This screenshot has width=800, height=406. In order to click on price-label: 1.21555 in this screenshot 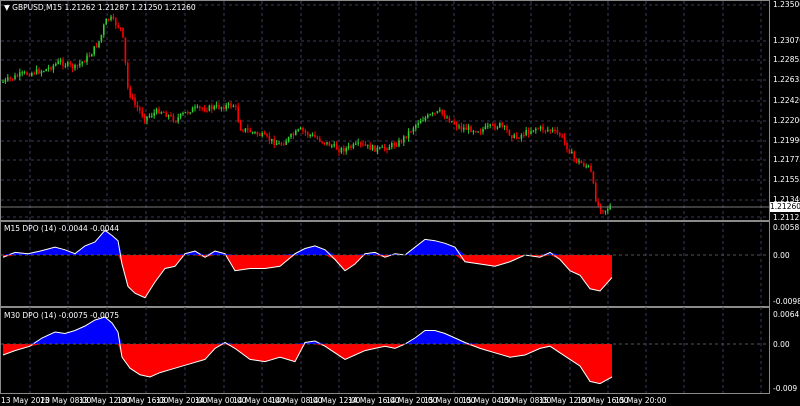, I will do `click(786, 179)`.